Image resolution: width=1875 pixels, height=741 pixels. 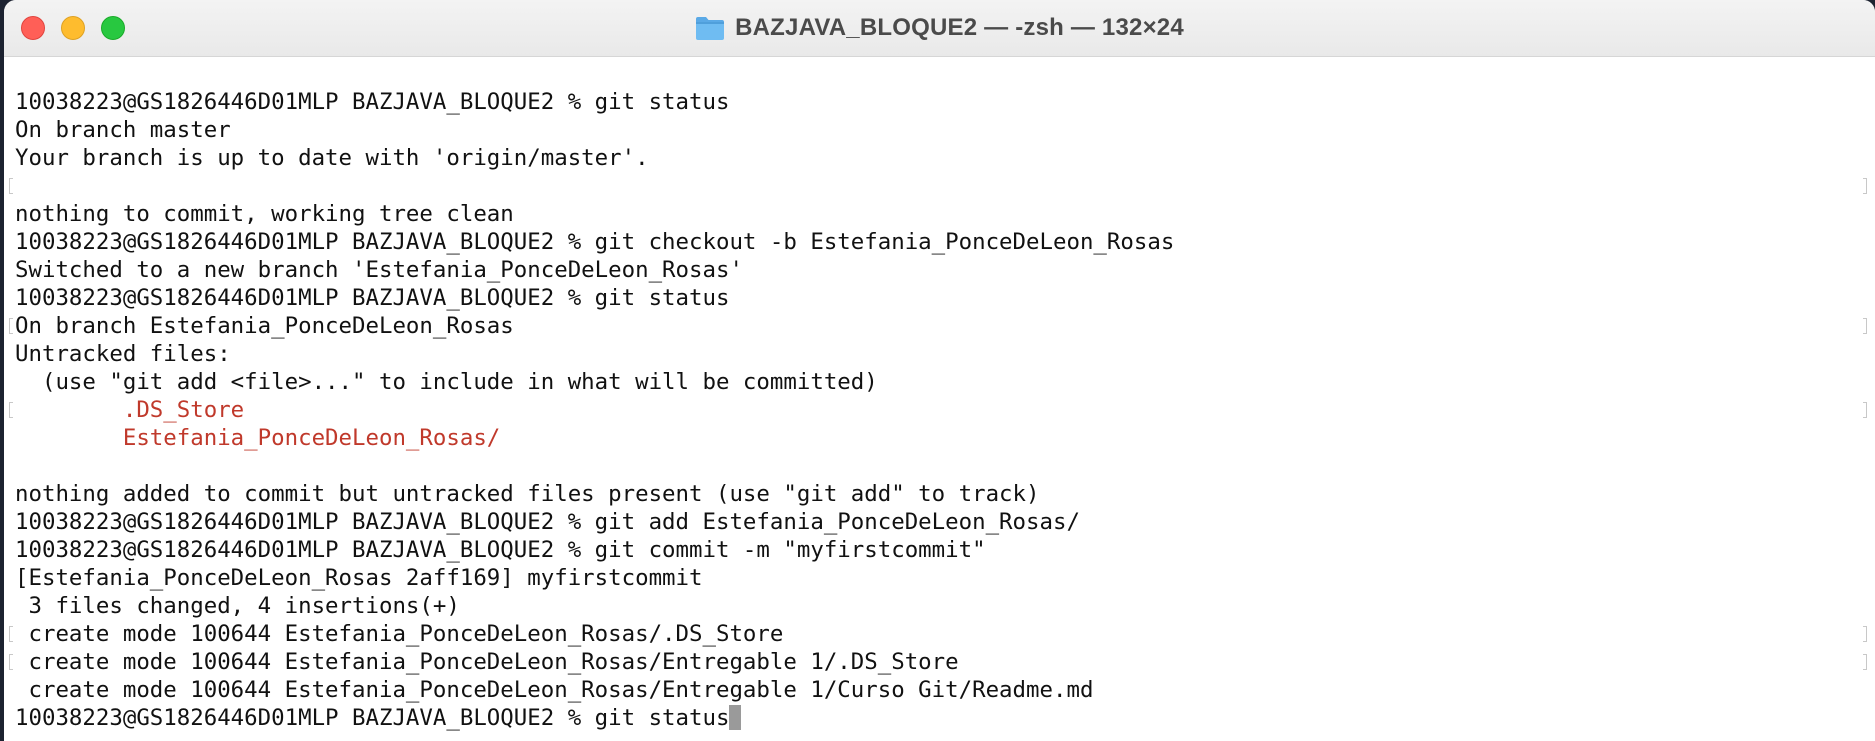 I want to click on title-bar: BAZJAVA_BLOQUE2 — -zsh — 132×24, so click(x=939, y=28).